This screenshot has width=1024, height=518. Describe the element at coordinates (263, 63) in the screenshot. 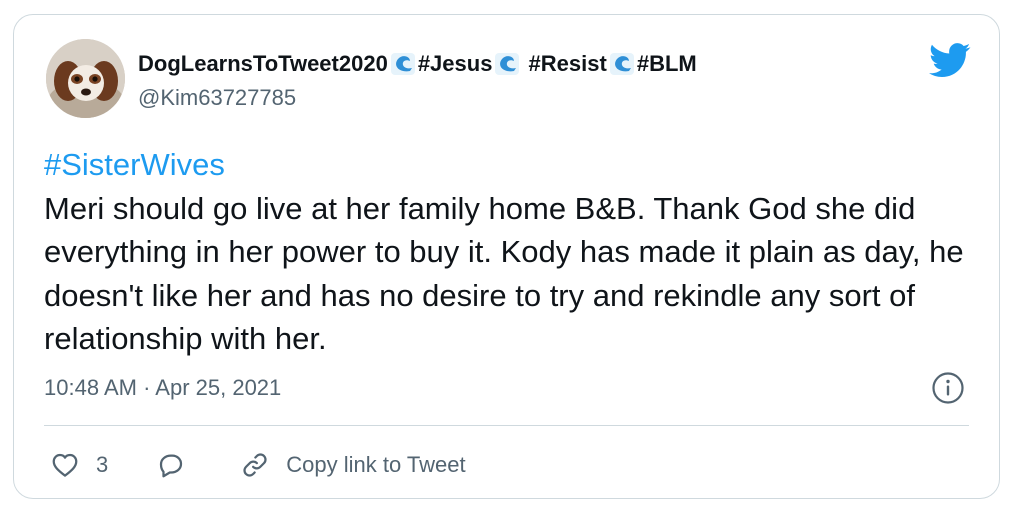

I see `display-name-text: DogLearnsToTweet2020` at that location.